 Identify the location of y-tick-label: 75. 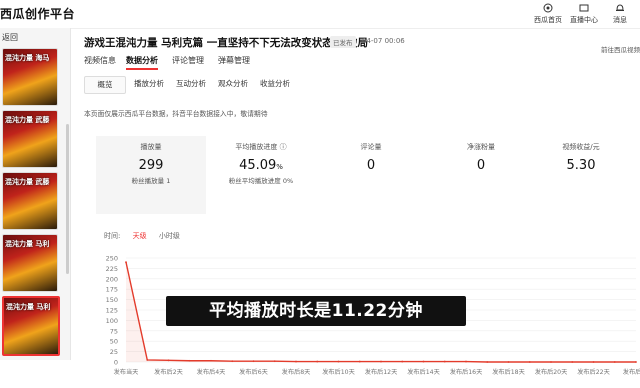
(114, 331).